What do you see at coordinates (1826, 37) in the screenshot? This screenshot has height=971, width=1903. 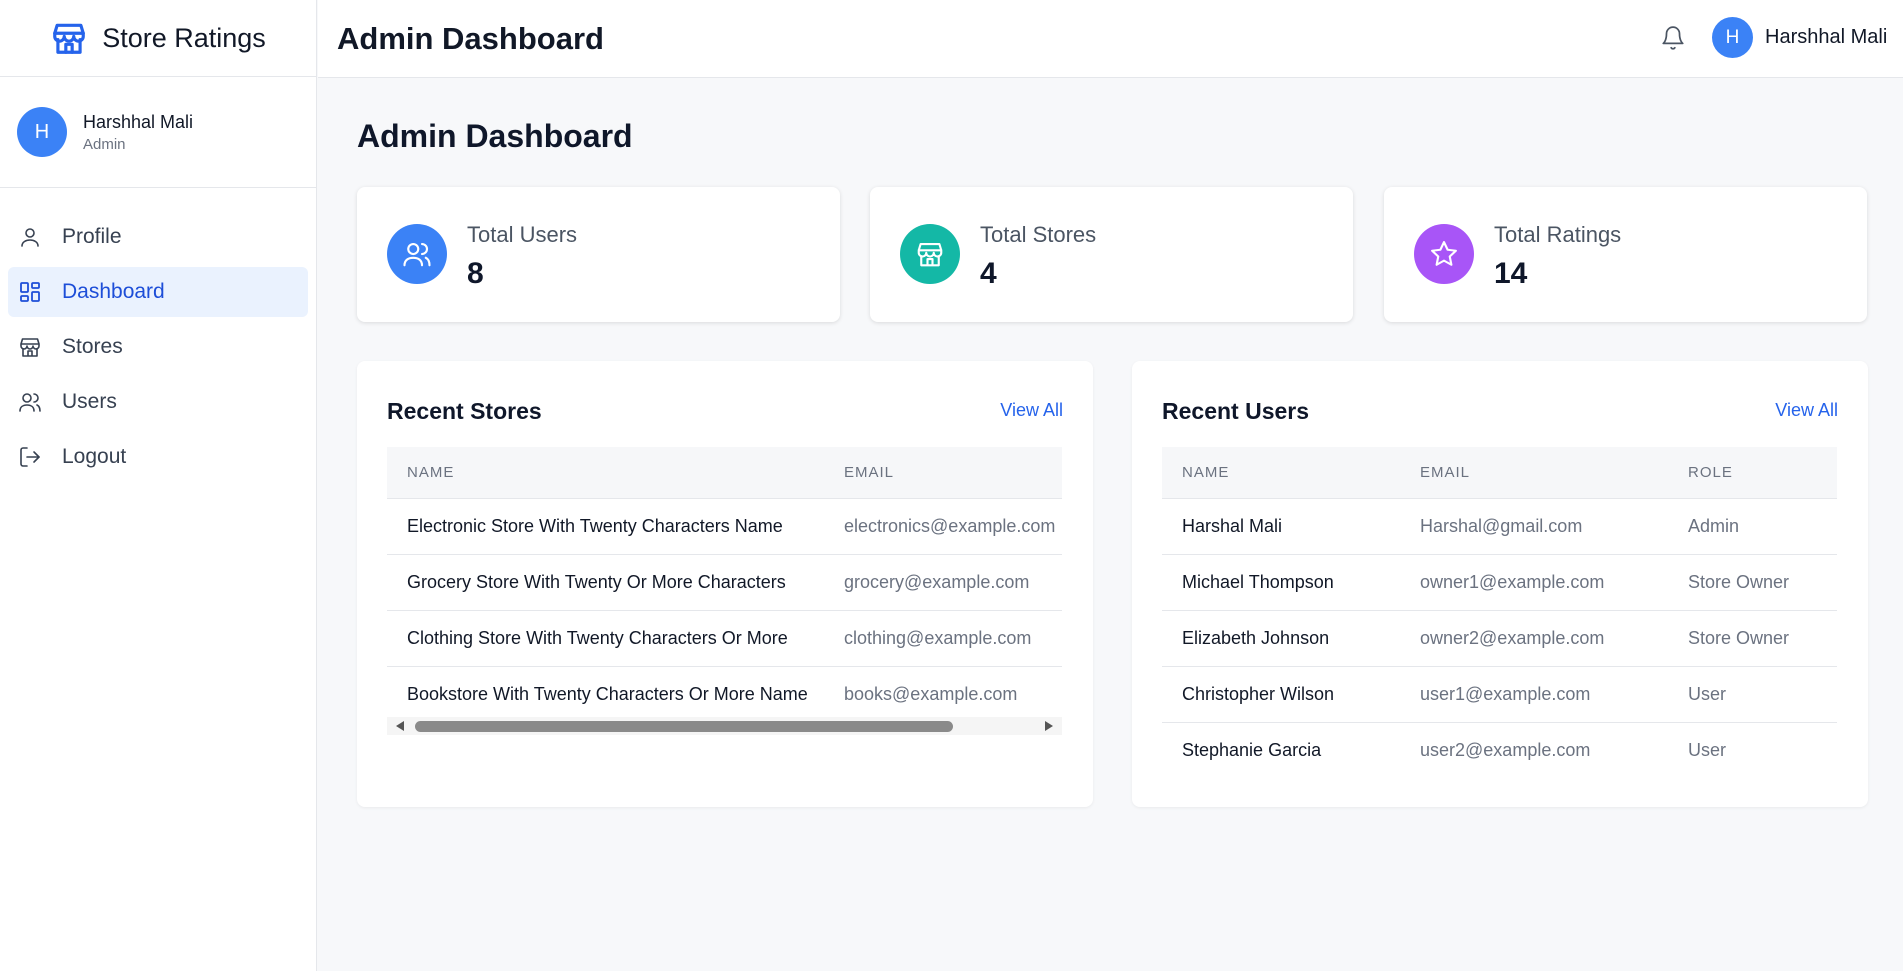 I see `header-user-name: Harshhal Mali` at bounding box center [1826, 37].